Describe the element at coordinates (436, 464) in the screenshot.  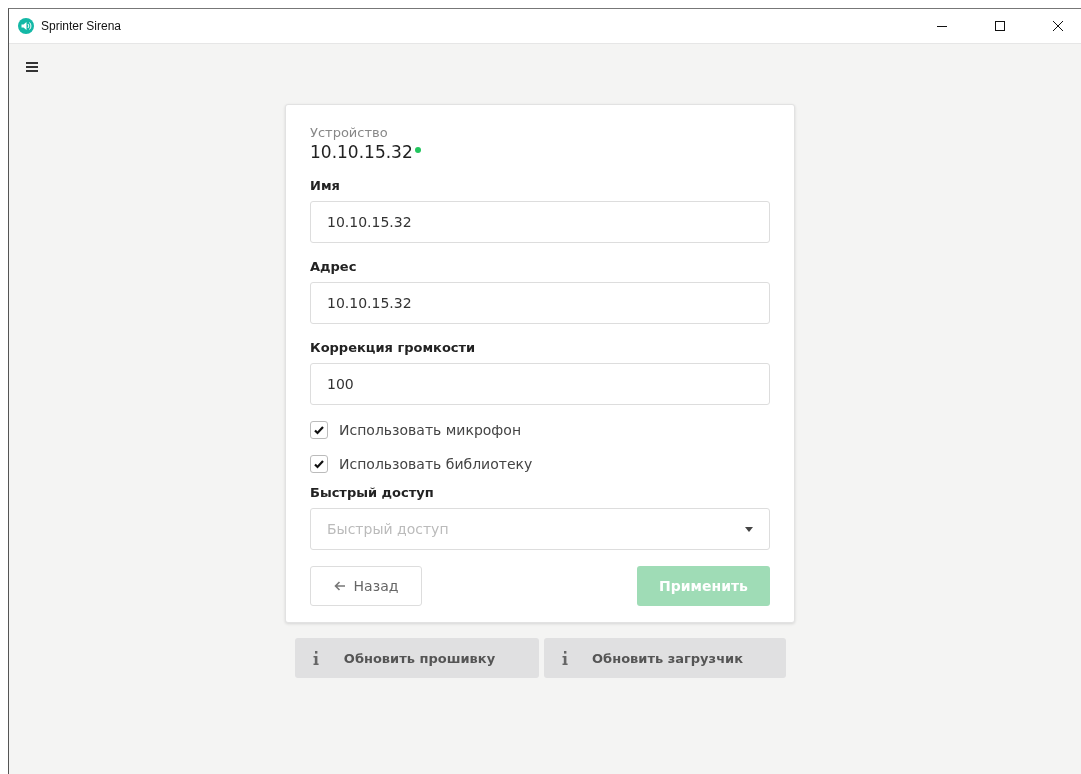
I see `checkbox-label: Использовать библиотеку` at that location.